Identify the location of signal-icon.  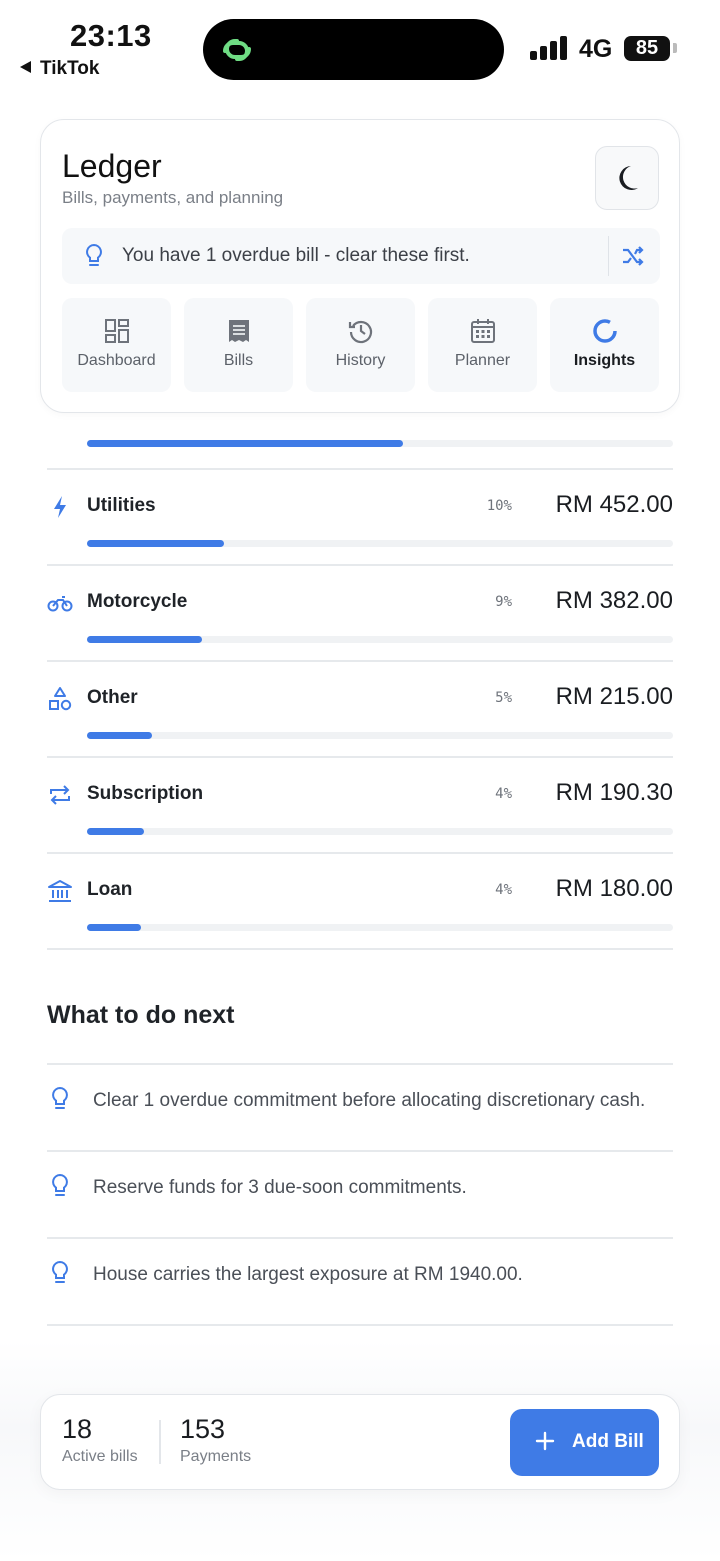
(550, 48).